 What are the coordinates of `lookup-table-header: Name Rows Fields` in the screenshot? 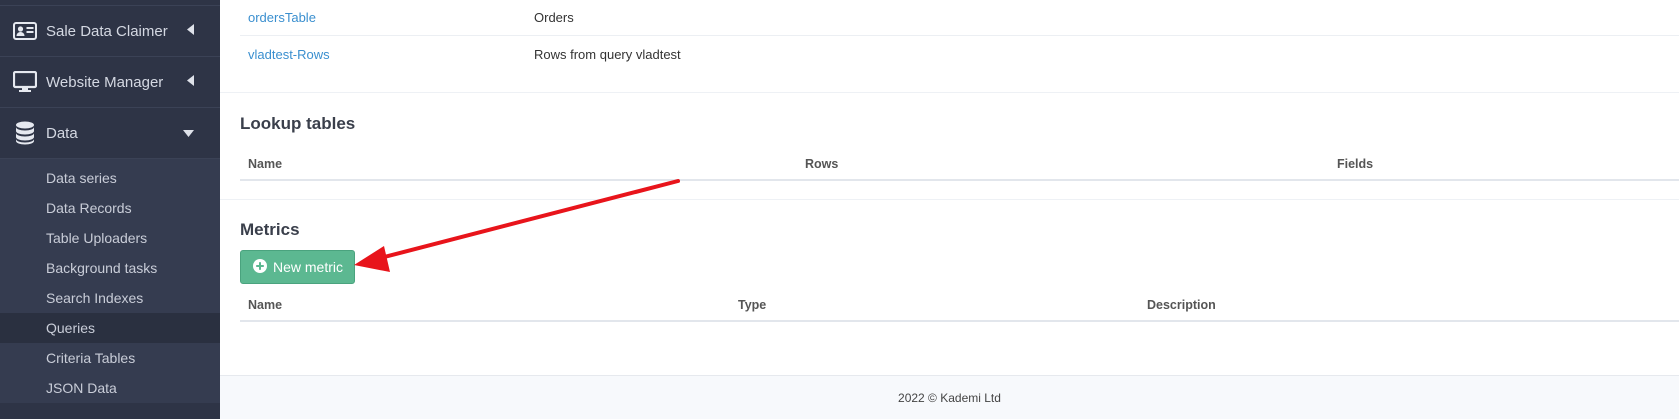 It's located at (959, 164).